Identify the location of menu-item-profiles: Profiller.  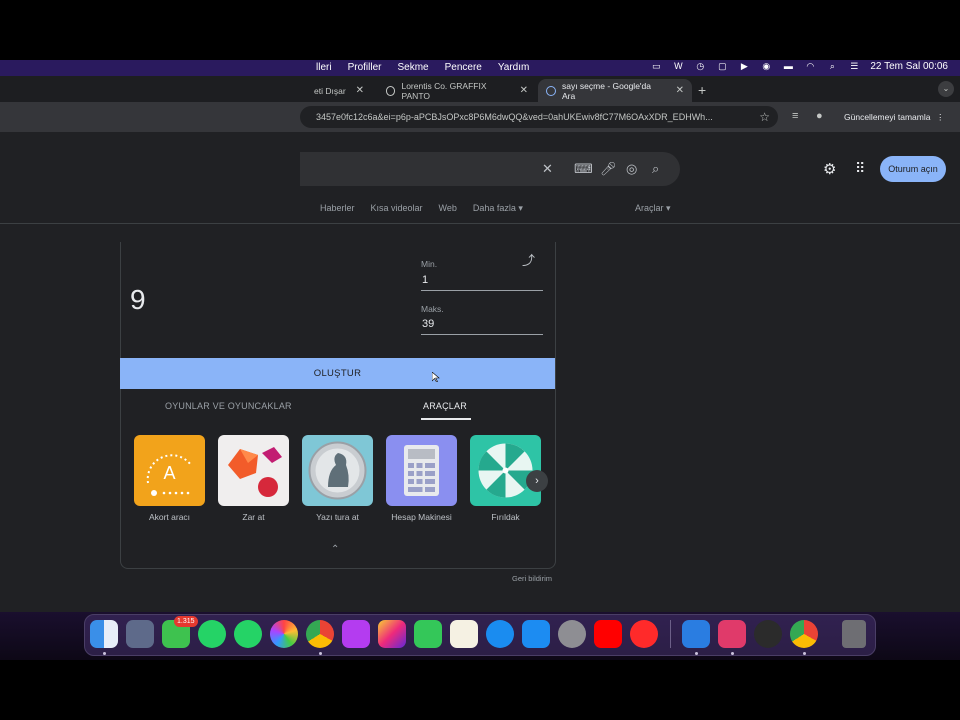
(365, 67).